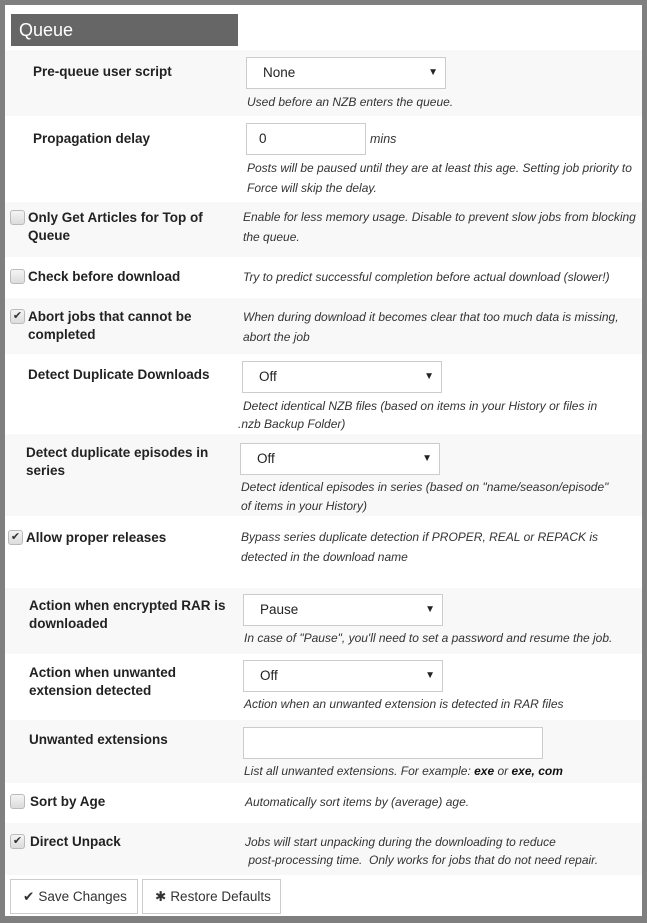  Describe the element at coordinates (102, 71) in the screenshot. I see `setting-label: Pre-queue user script` at that location.